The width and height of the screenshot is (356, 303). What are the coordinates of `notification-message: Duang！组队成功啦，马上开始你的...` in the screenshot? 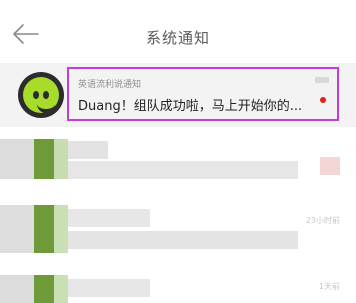 It's located at (190, 106).